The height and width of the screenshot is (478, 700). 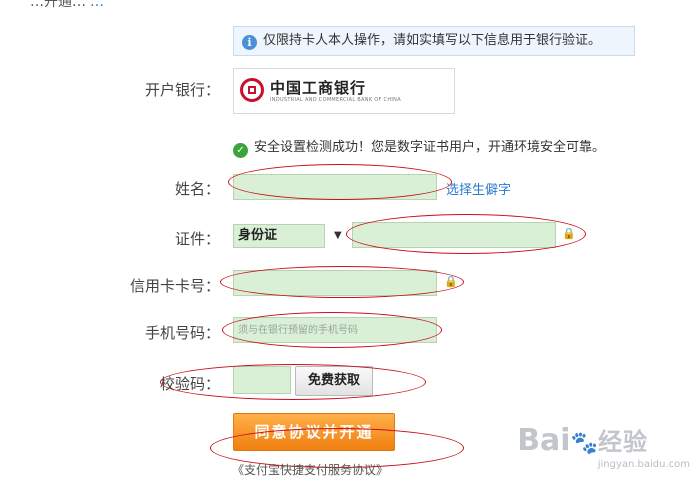 I want to click on check-icon: ✓, so click(x=240, y=150).